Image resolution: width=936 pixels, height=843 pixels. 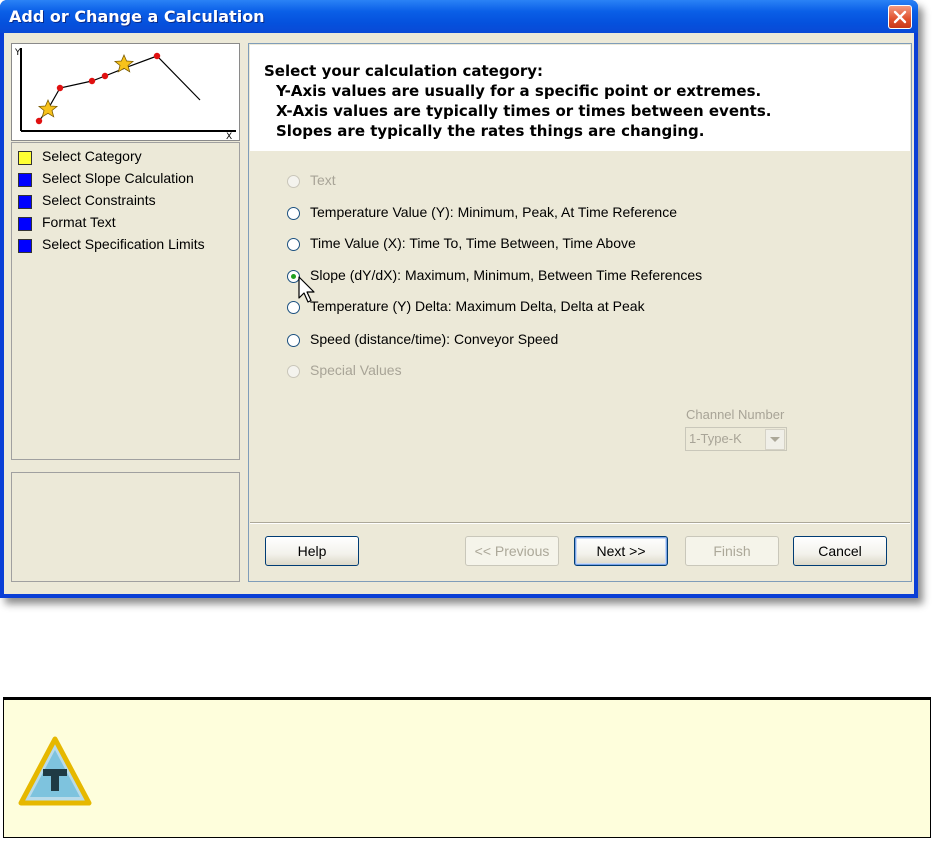 I want to click on close-button, so click(x=900, y=17).